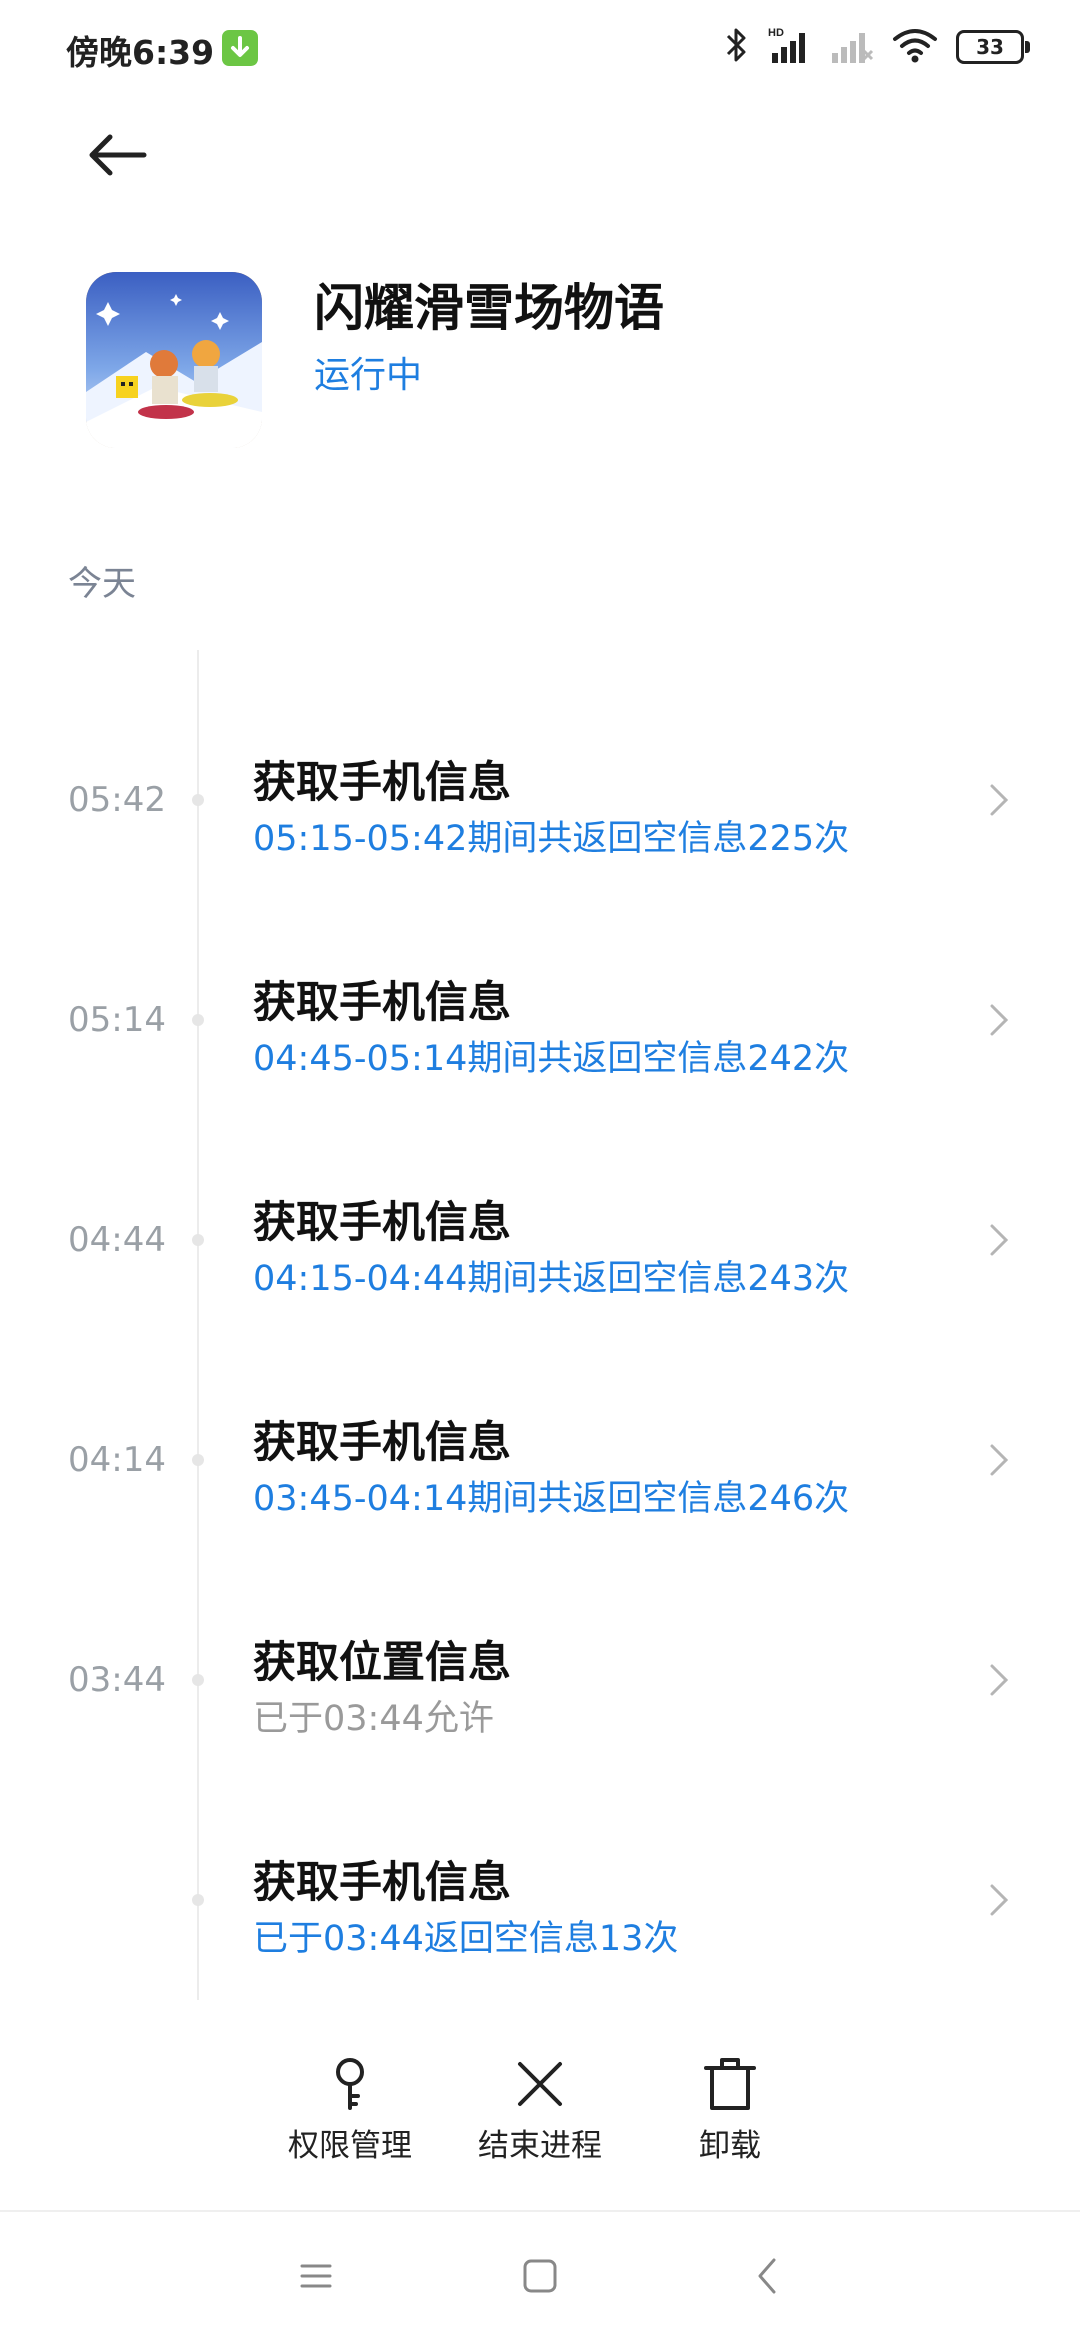  Describe the element at coordinates (915, 47) in the screenshot. I see `wifi-icon` at that location.